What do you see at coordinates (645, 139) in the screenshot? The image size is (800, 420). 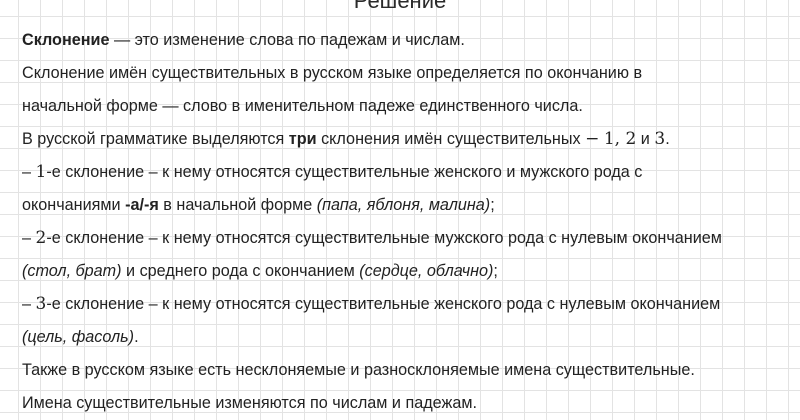 I see `text-fragment: и` at bounding box center [645, 139].